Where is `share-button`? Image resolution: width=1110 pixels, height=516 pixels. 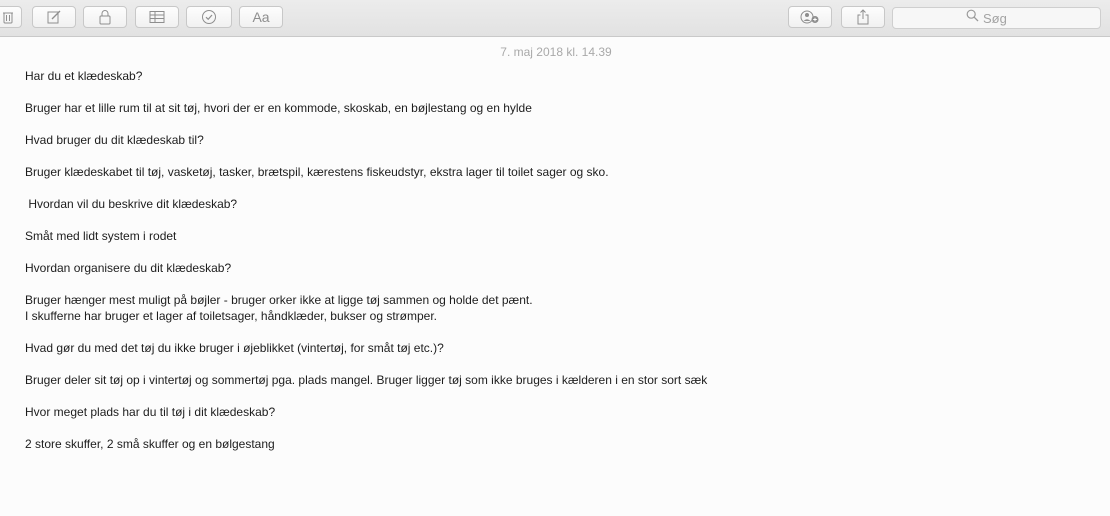
share-button is located at coordinates (863, 17).